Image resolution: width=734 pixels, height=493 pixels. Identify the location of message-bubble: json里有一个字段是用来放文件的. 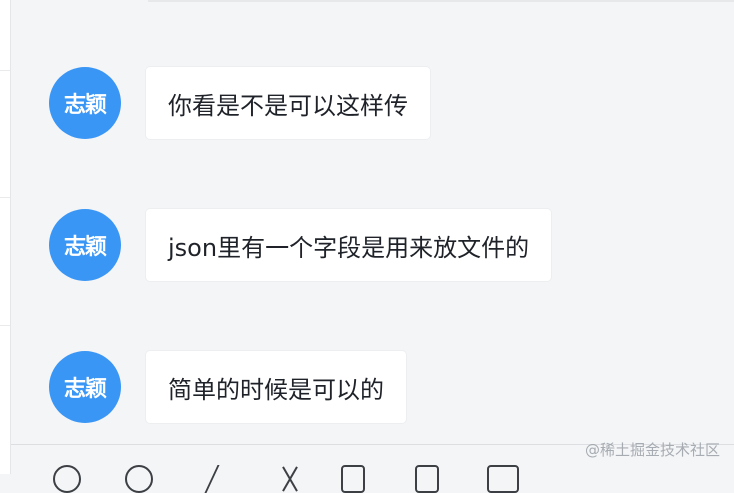
(349, 245).